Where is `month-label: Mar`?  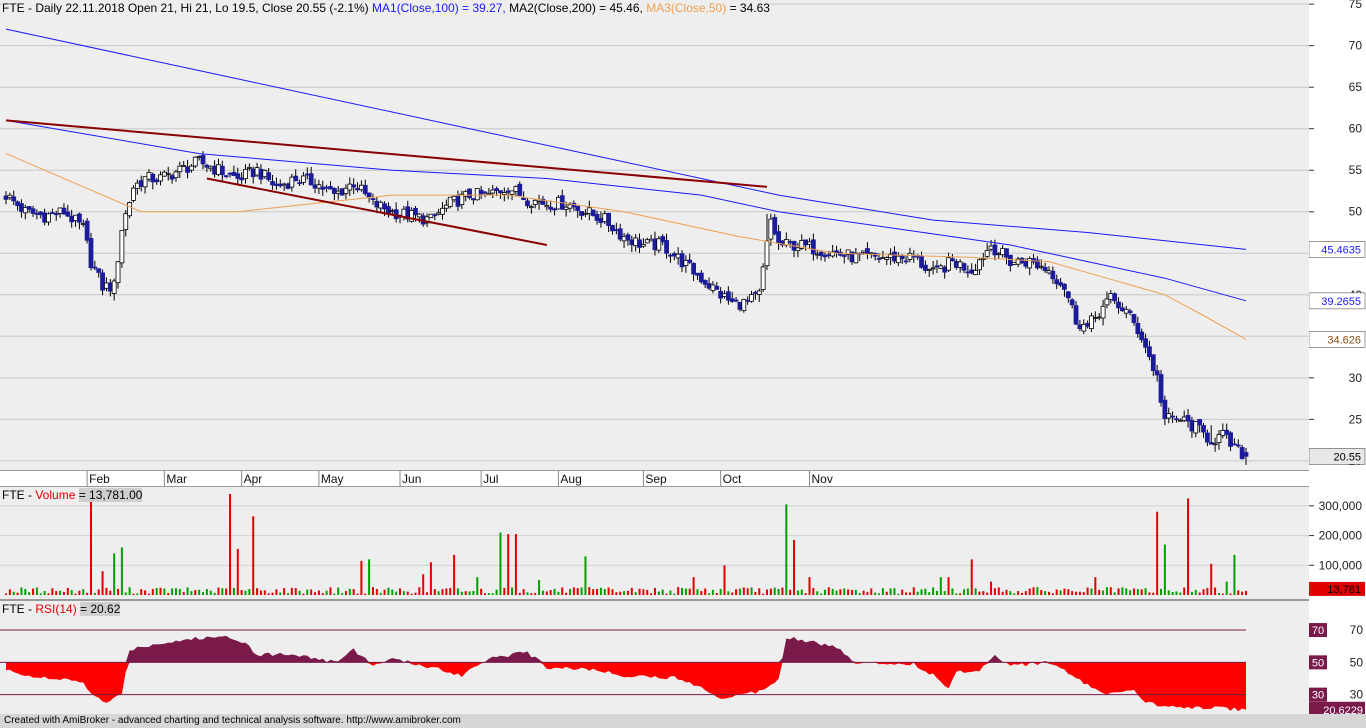 month-label: Mar is located at coordinates (176, 479).